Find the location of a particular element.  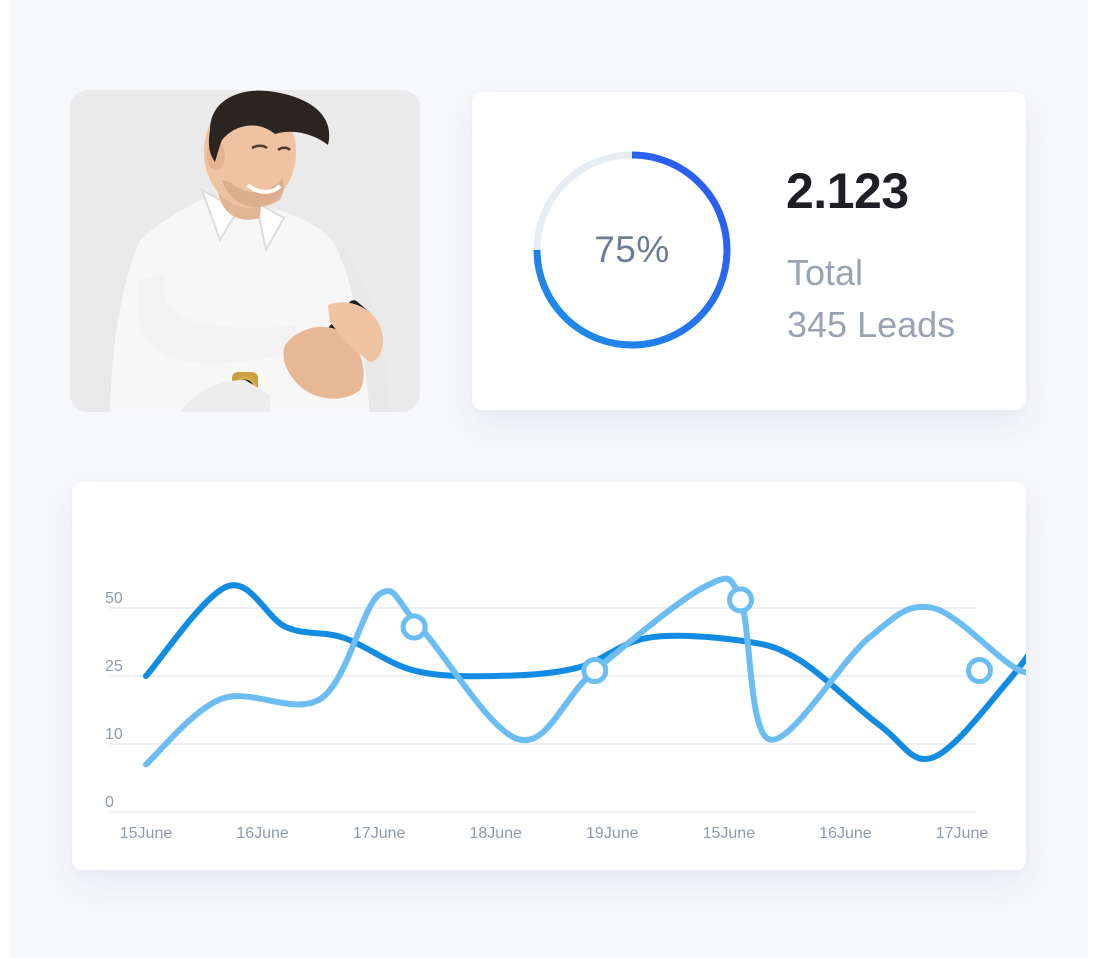

total-label: Total is located at coordinates (825, 272).